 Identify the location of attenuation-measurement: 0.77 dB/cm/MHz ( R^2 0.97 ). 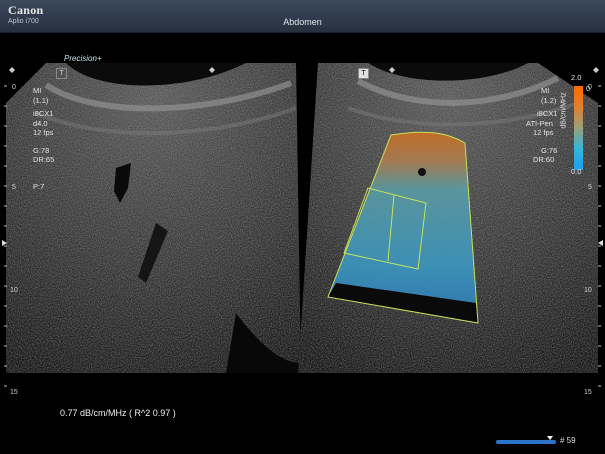
(118, 413).